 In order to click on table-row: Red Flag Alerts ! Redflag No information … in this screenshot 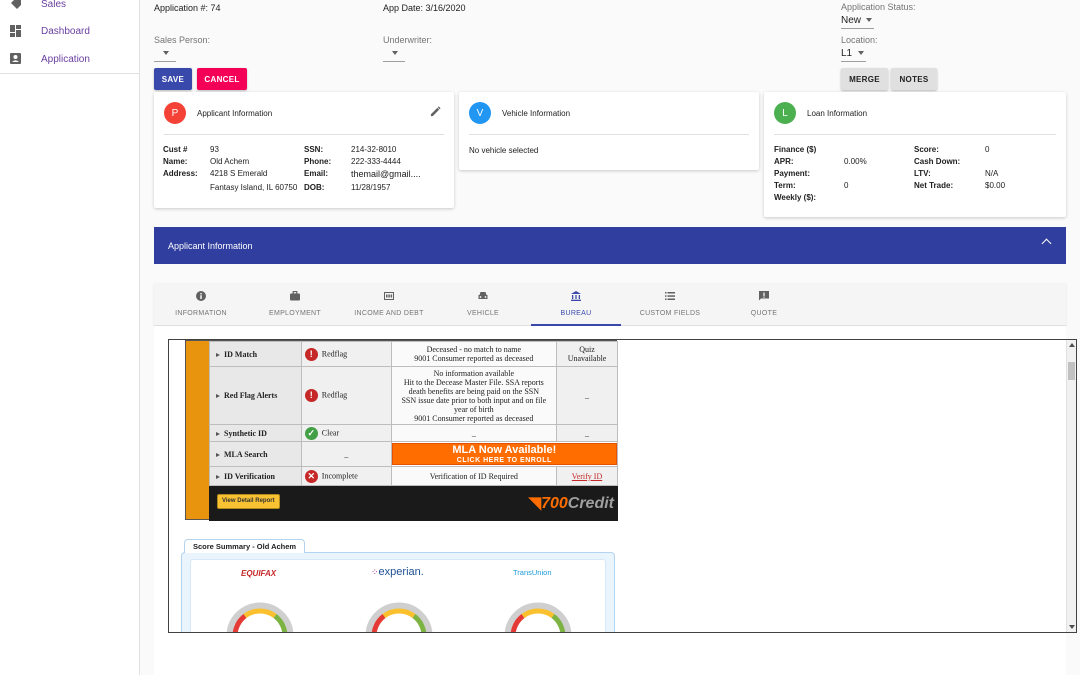, I will do `click(413, 395)`.